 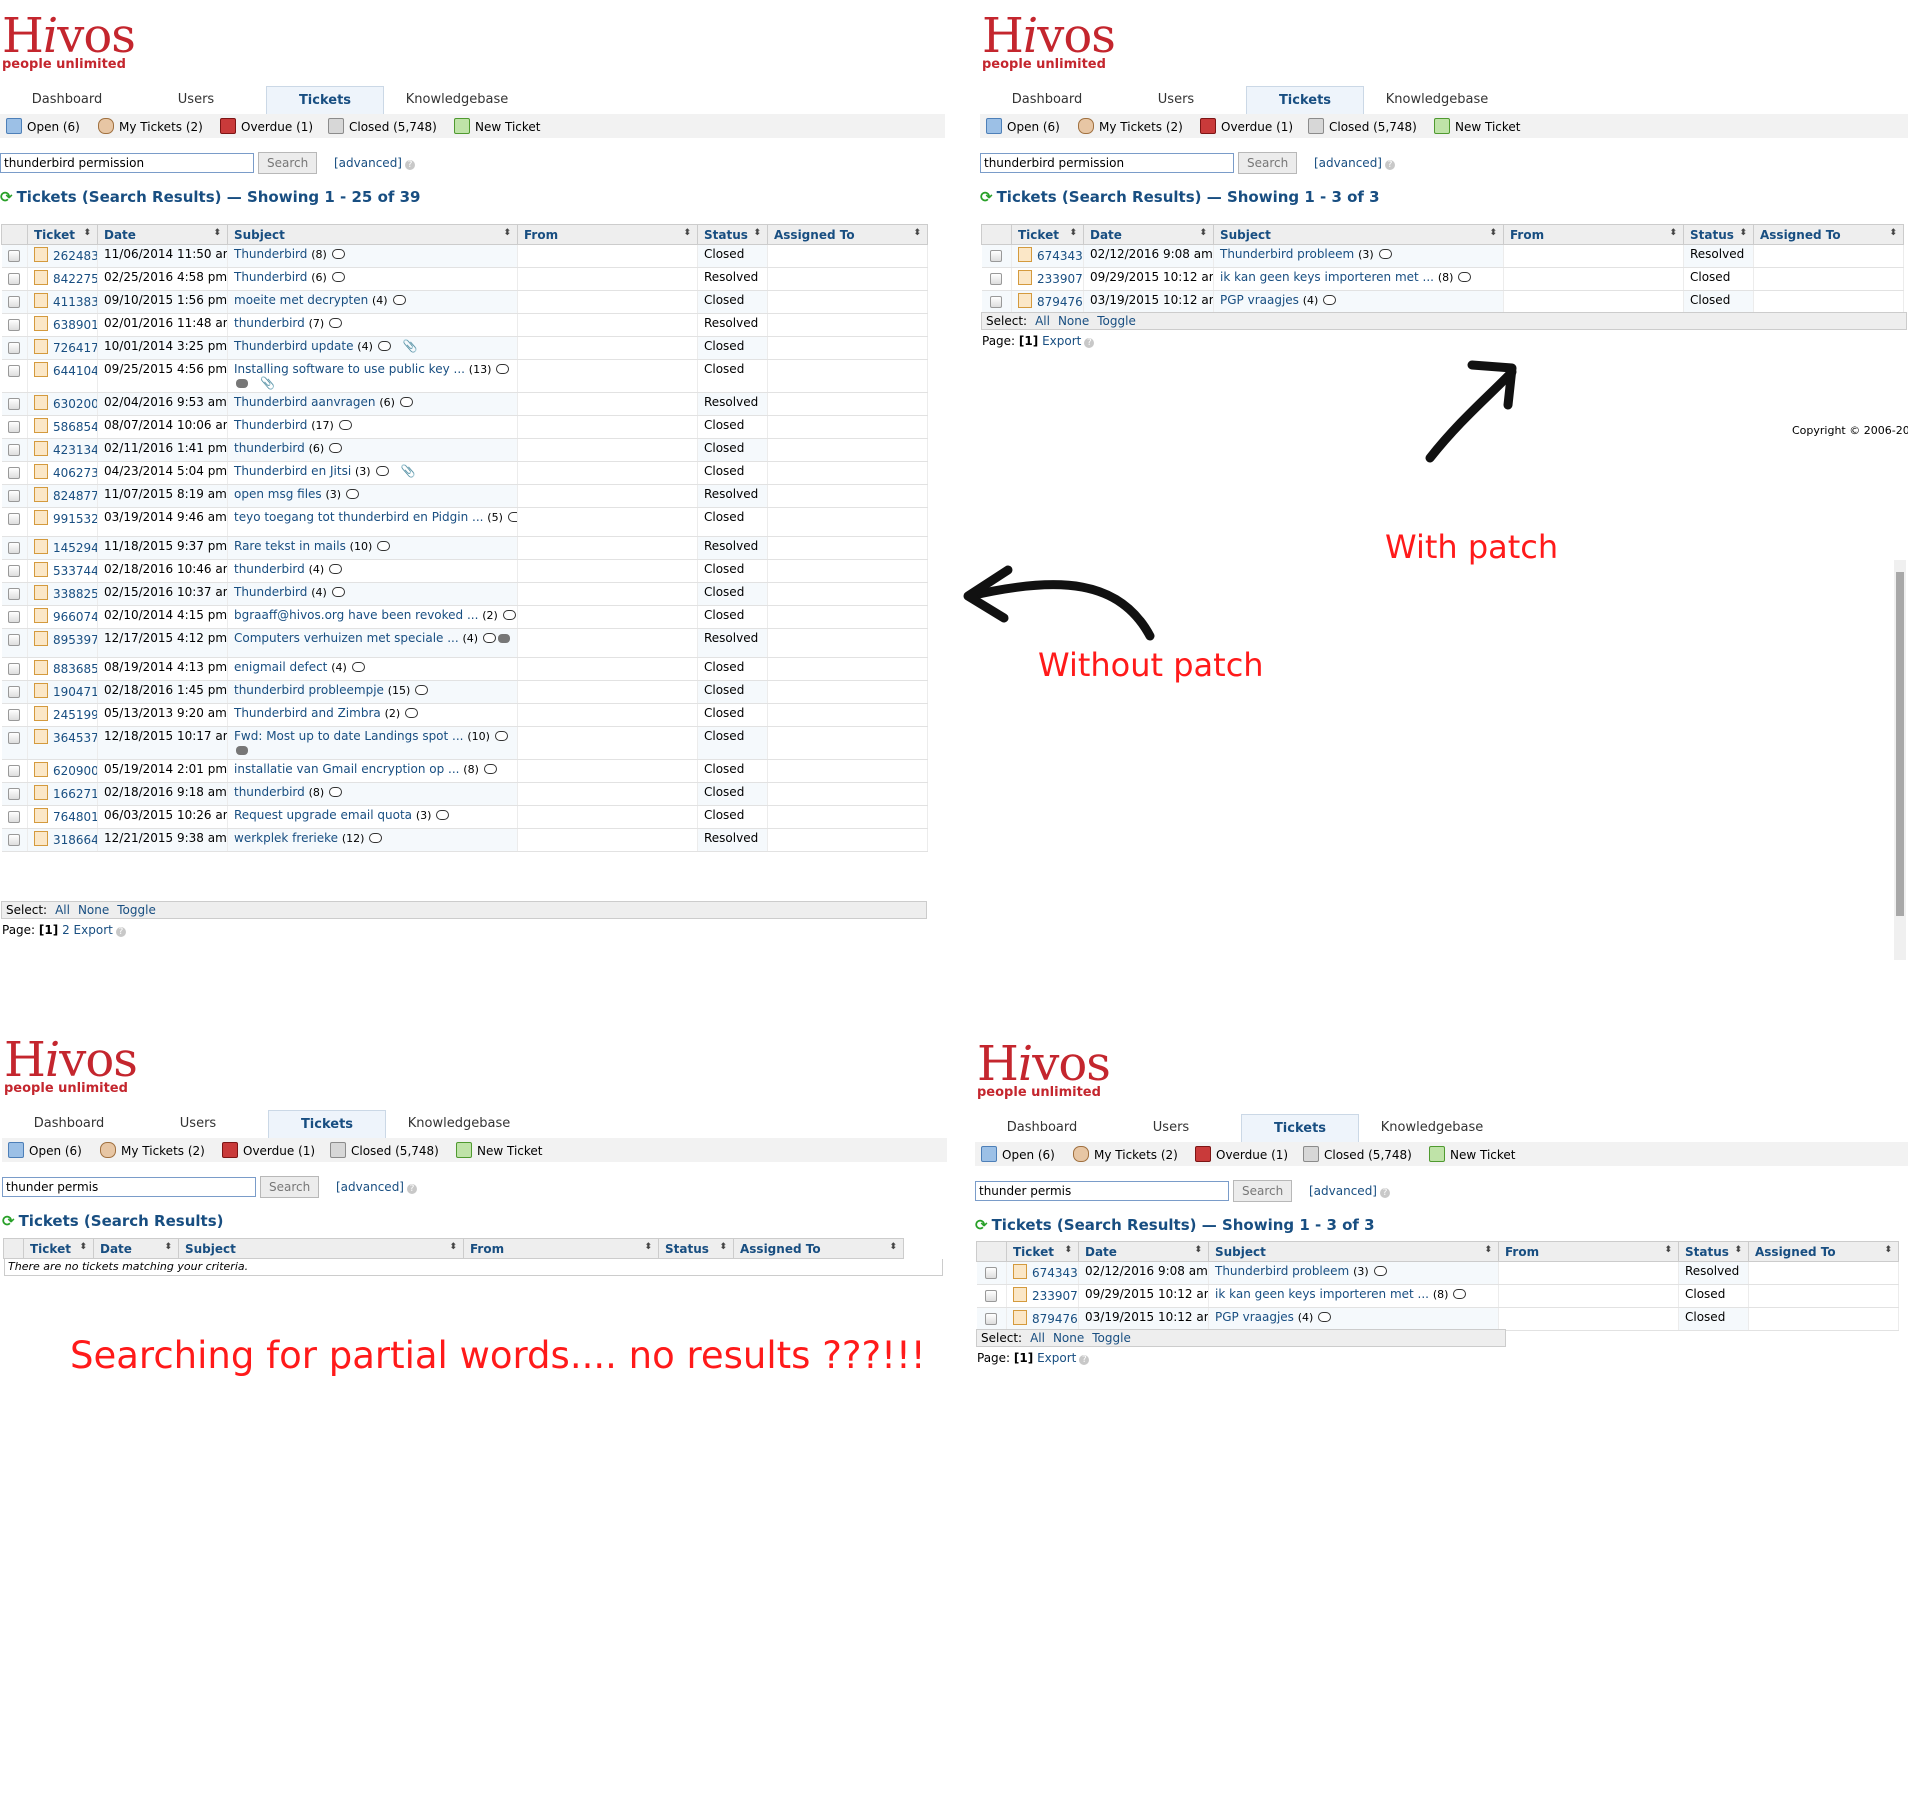 What do you see at coordinates (62, 256) in the screenshot?
I see `ticket-number-cell: 262483` at bounding box center [62, 256].